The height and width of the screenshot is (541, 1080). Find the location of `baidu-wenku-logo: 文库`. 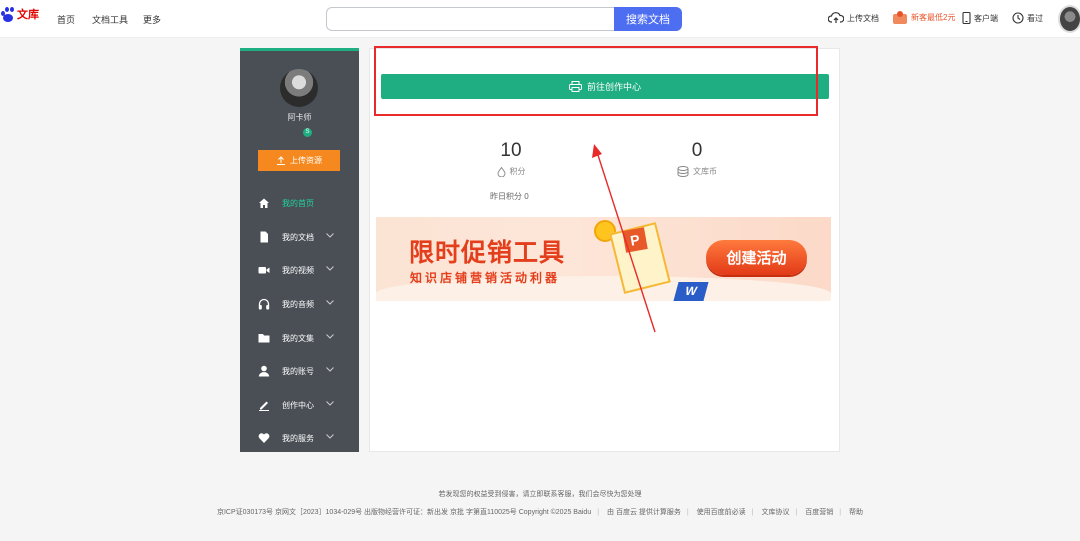

baidu-wenku-logo: 文库 is located at coordinates (19, 14).